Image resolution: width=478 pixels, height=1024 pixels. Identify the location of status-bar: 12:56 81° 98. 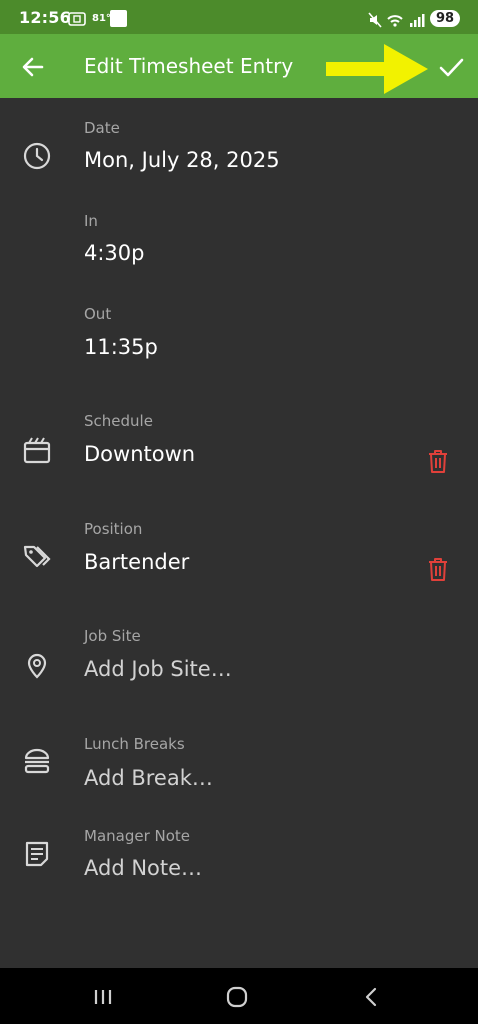
(239, 17).